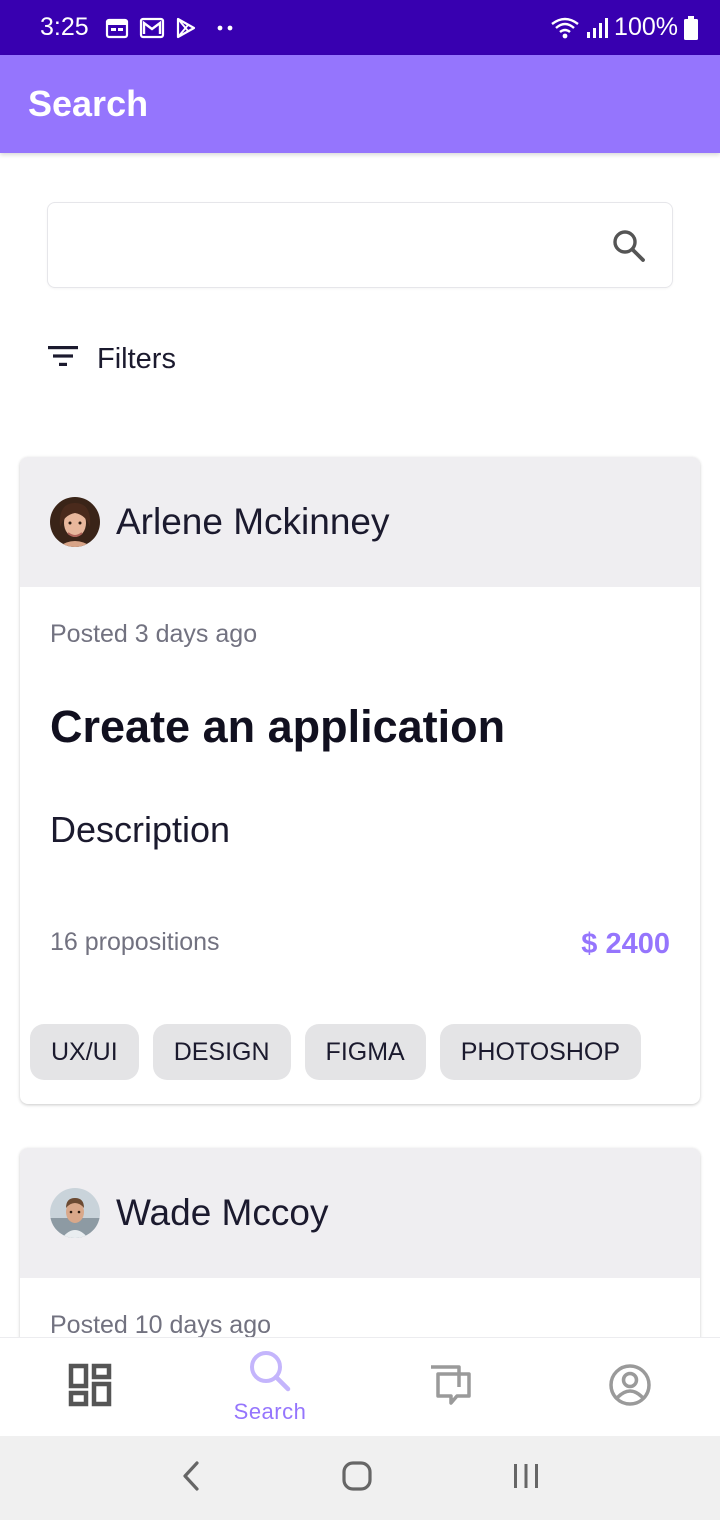 The width and height of the screenshot is (720, 1520). I want to click on post-author: Wade Mccoy, so click(222, 1213).